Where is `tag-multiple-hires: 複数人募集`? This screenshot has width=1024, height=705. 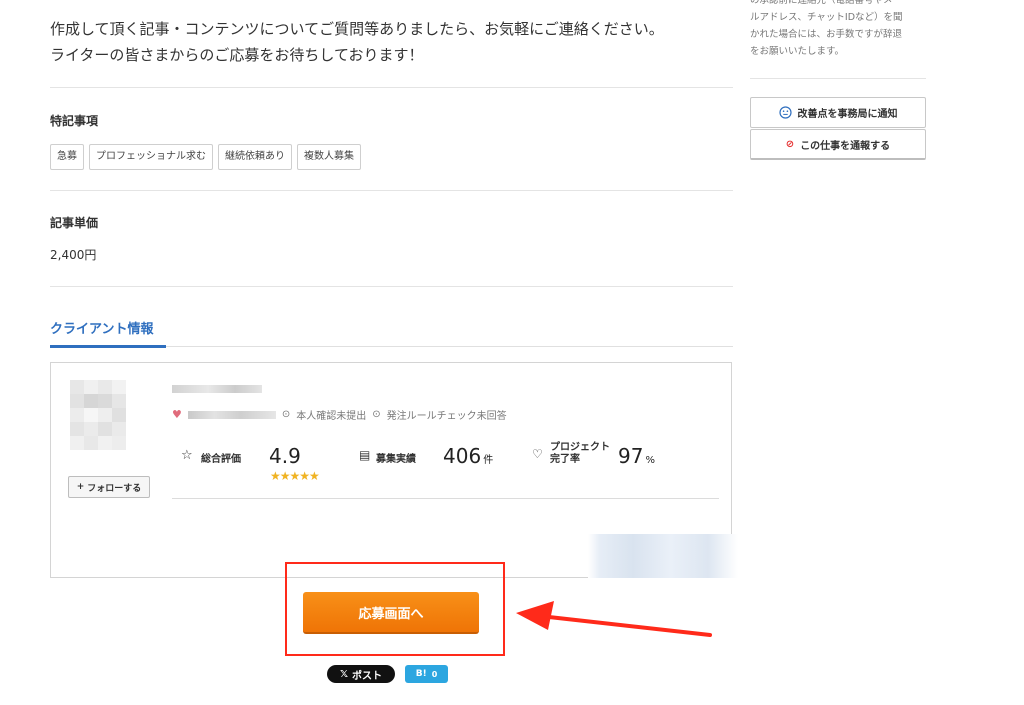
tag-multiple-hires: 複数人募集 is located at coordinates (329, 157).